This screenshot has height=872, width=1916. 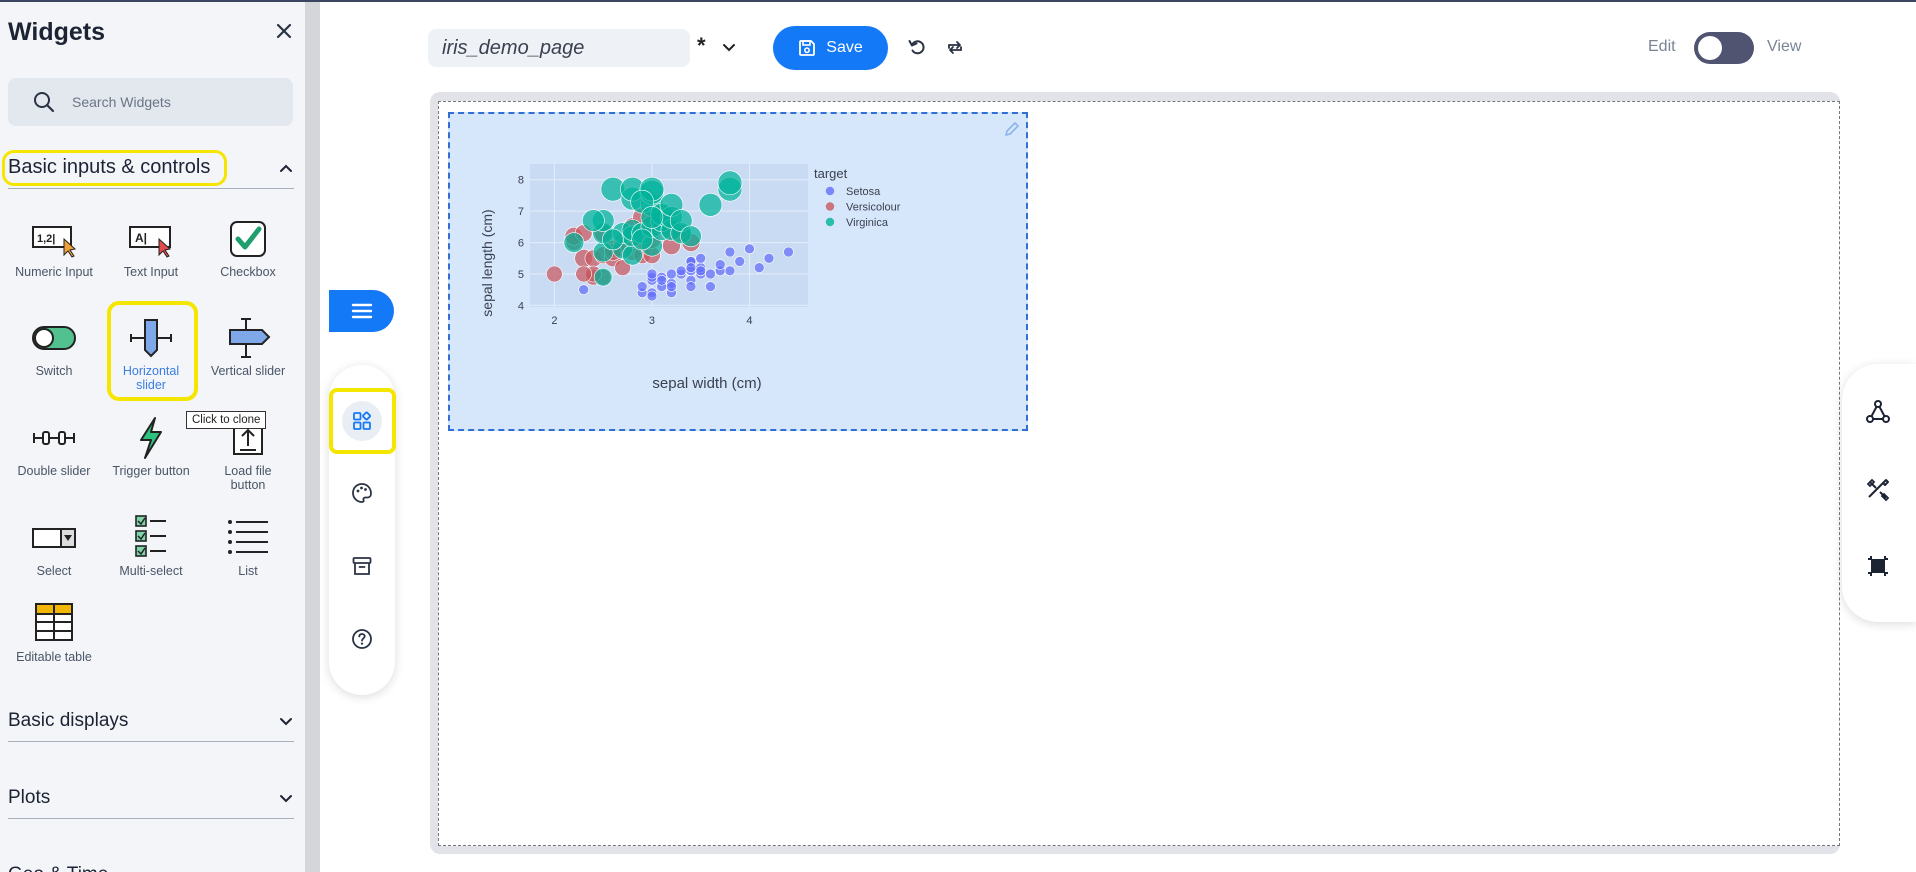 What do you see at coordinates (362, 493) in the screenshot?
I see `theme-button` at bounding box center [362, 493].